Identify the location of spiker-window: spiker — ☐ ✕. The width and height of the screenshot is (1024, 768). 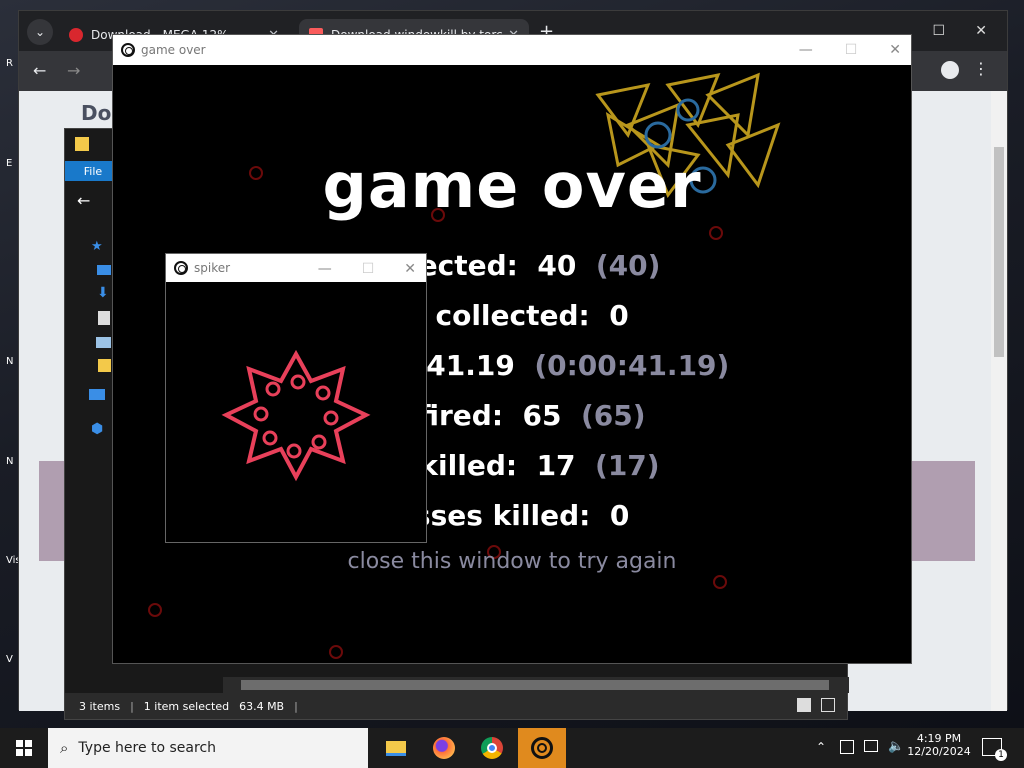
(296, 398).